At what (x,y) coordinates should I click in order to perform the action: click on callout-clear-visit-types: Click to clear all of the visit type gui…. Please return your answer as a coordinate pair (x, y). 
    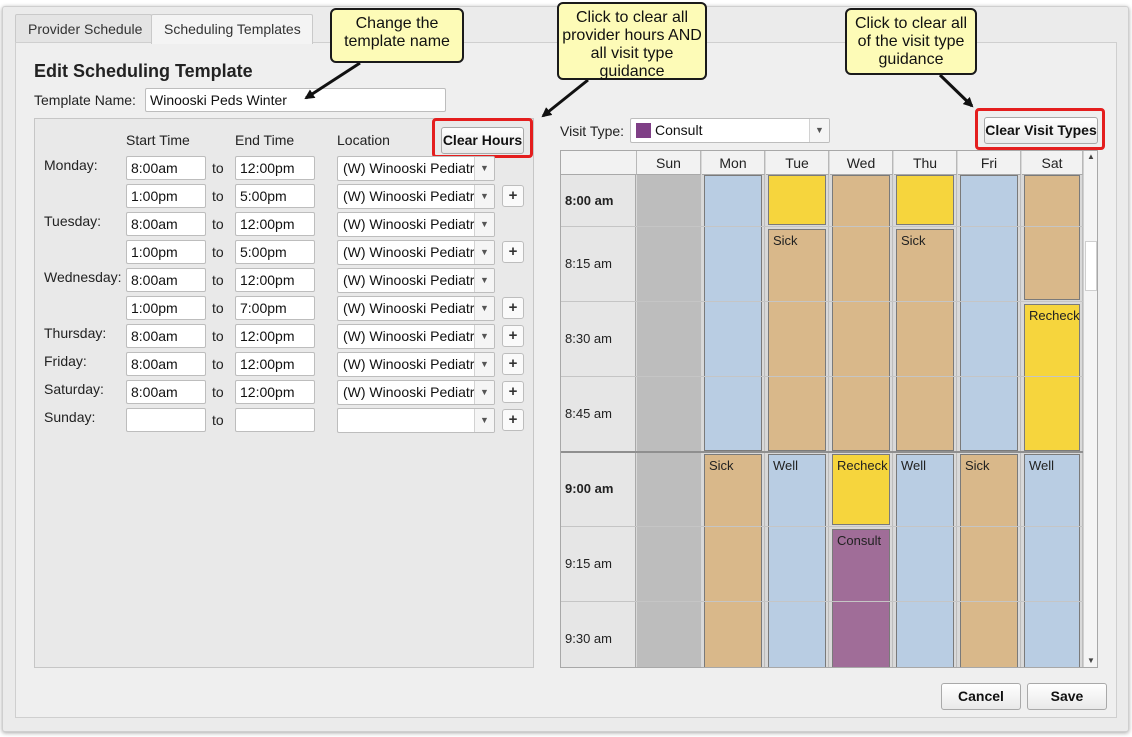
    Looking at the image, I should click on (911, 41).